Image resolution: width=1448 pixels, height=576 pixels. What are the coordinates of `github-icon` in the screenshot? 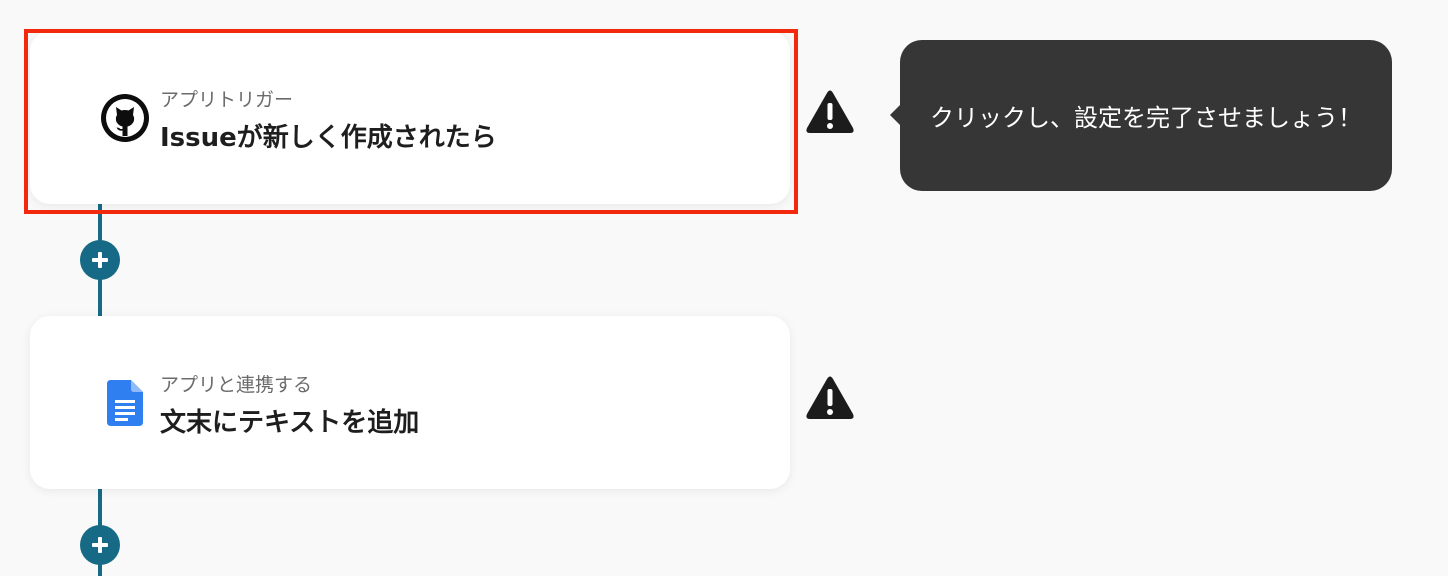 It's located at (125, 118).